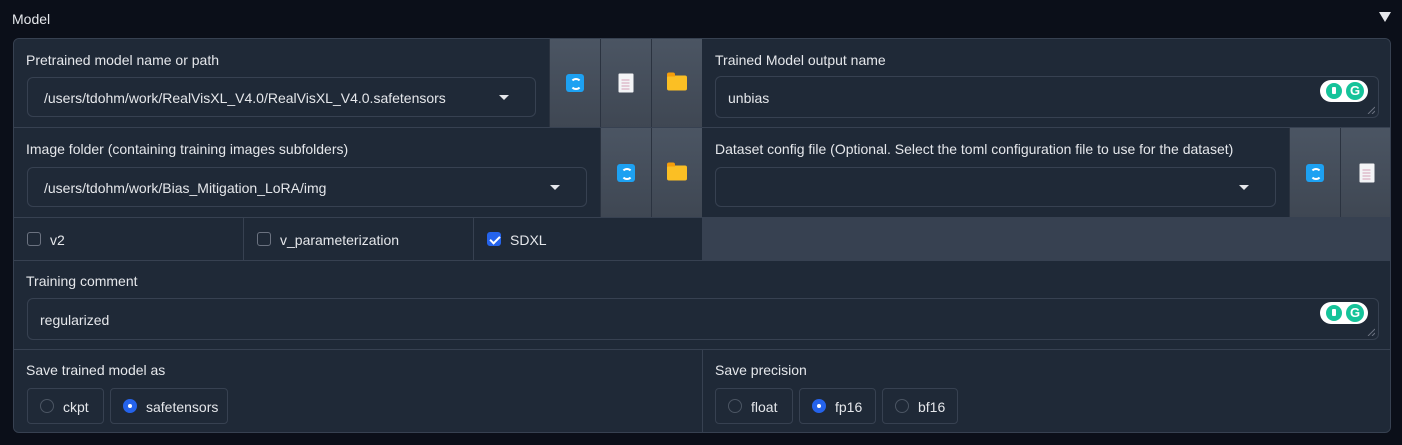 The width and height of the screenshot is (1402, 445). What do you see at coordinates (701, 19) in the screenshot?
I see `section-header: Model` at bounding box center [701, 19].